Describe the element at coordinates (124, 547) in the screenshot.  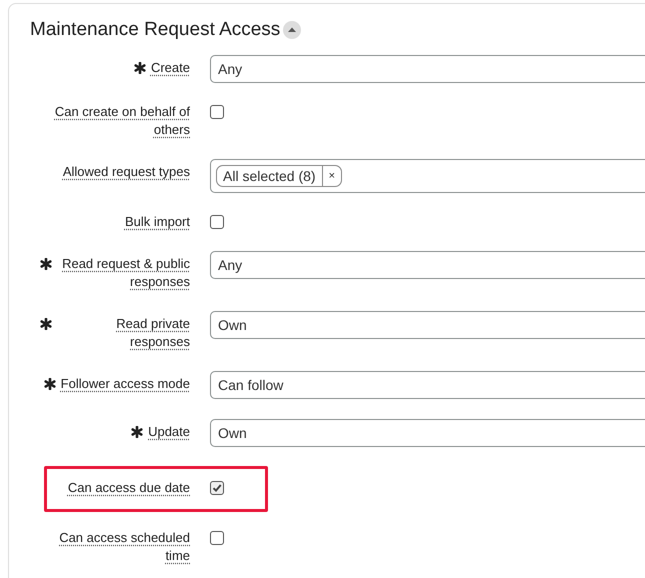
I see `field-label: Can access scheduled time` at that location.